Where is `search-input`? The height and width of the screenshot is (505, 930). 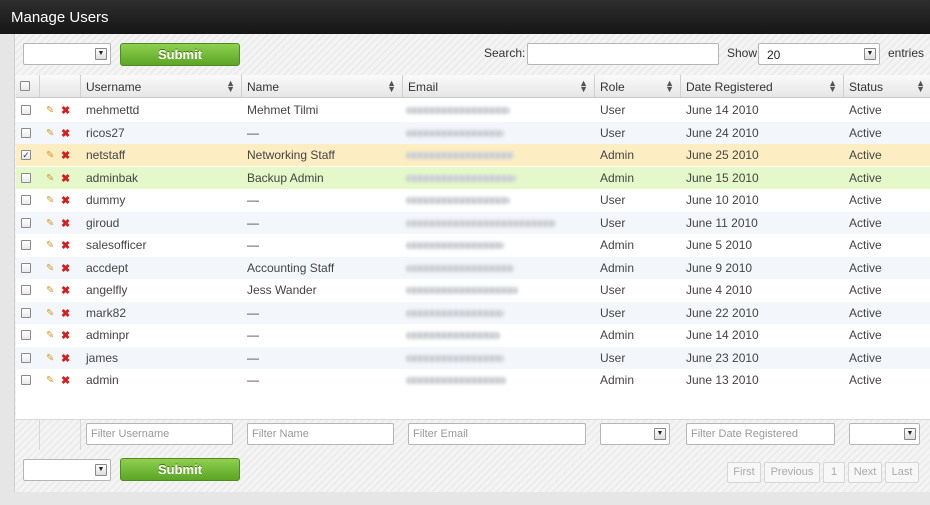
search-input is located at coordinates (623, 54).